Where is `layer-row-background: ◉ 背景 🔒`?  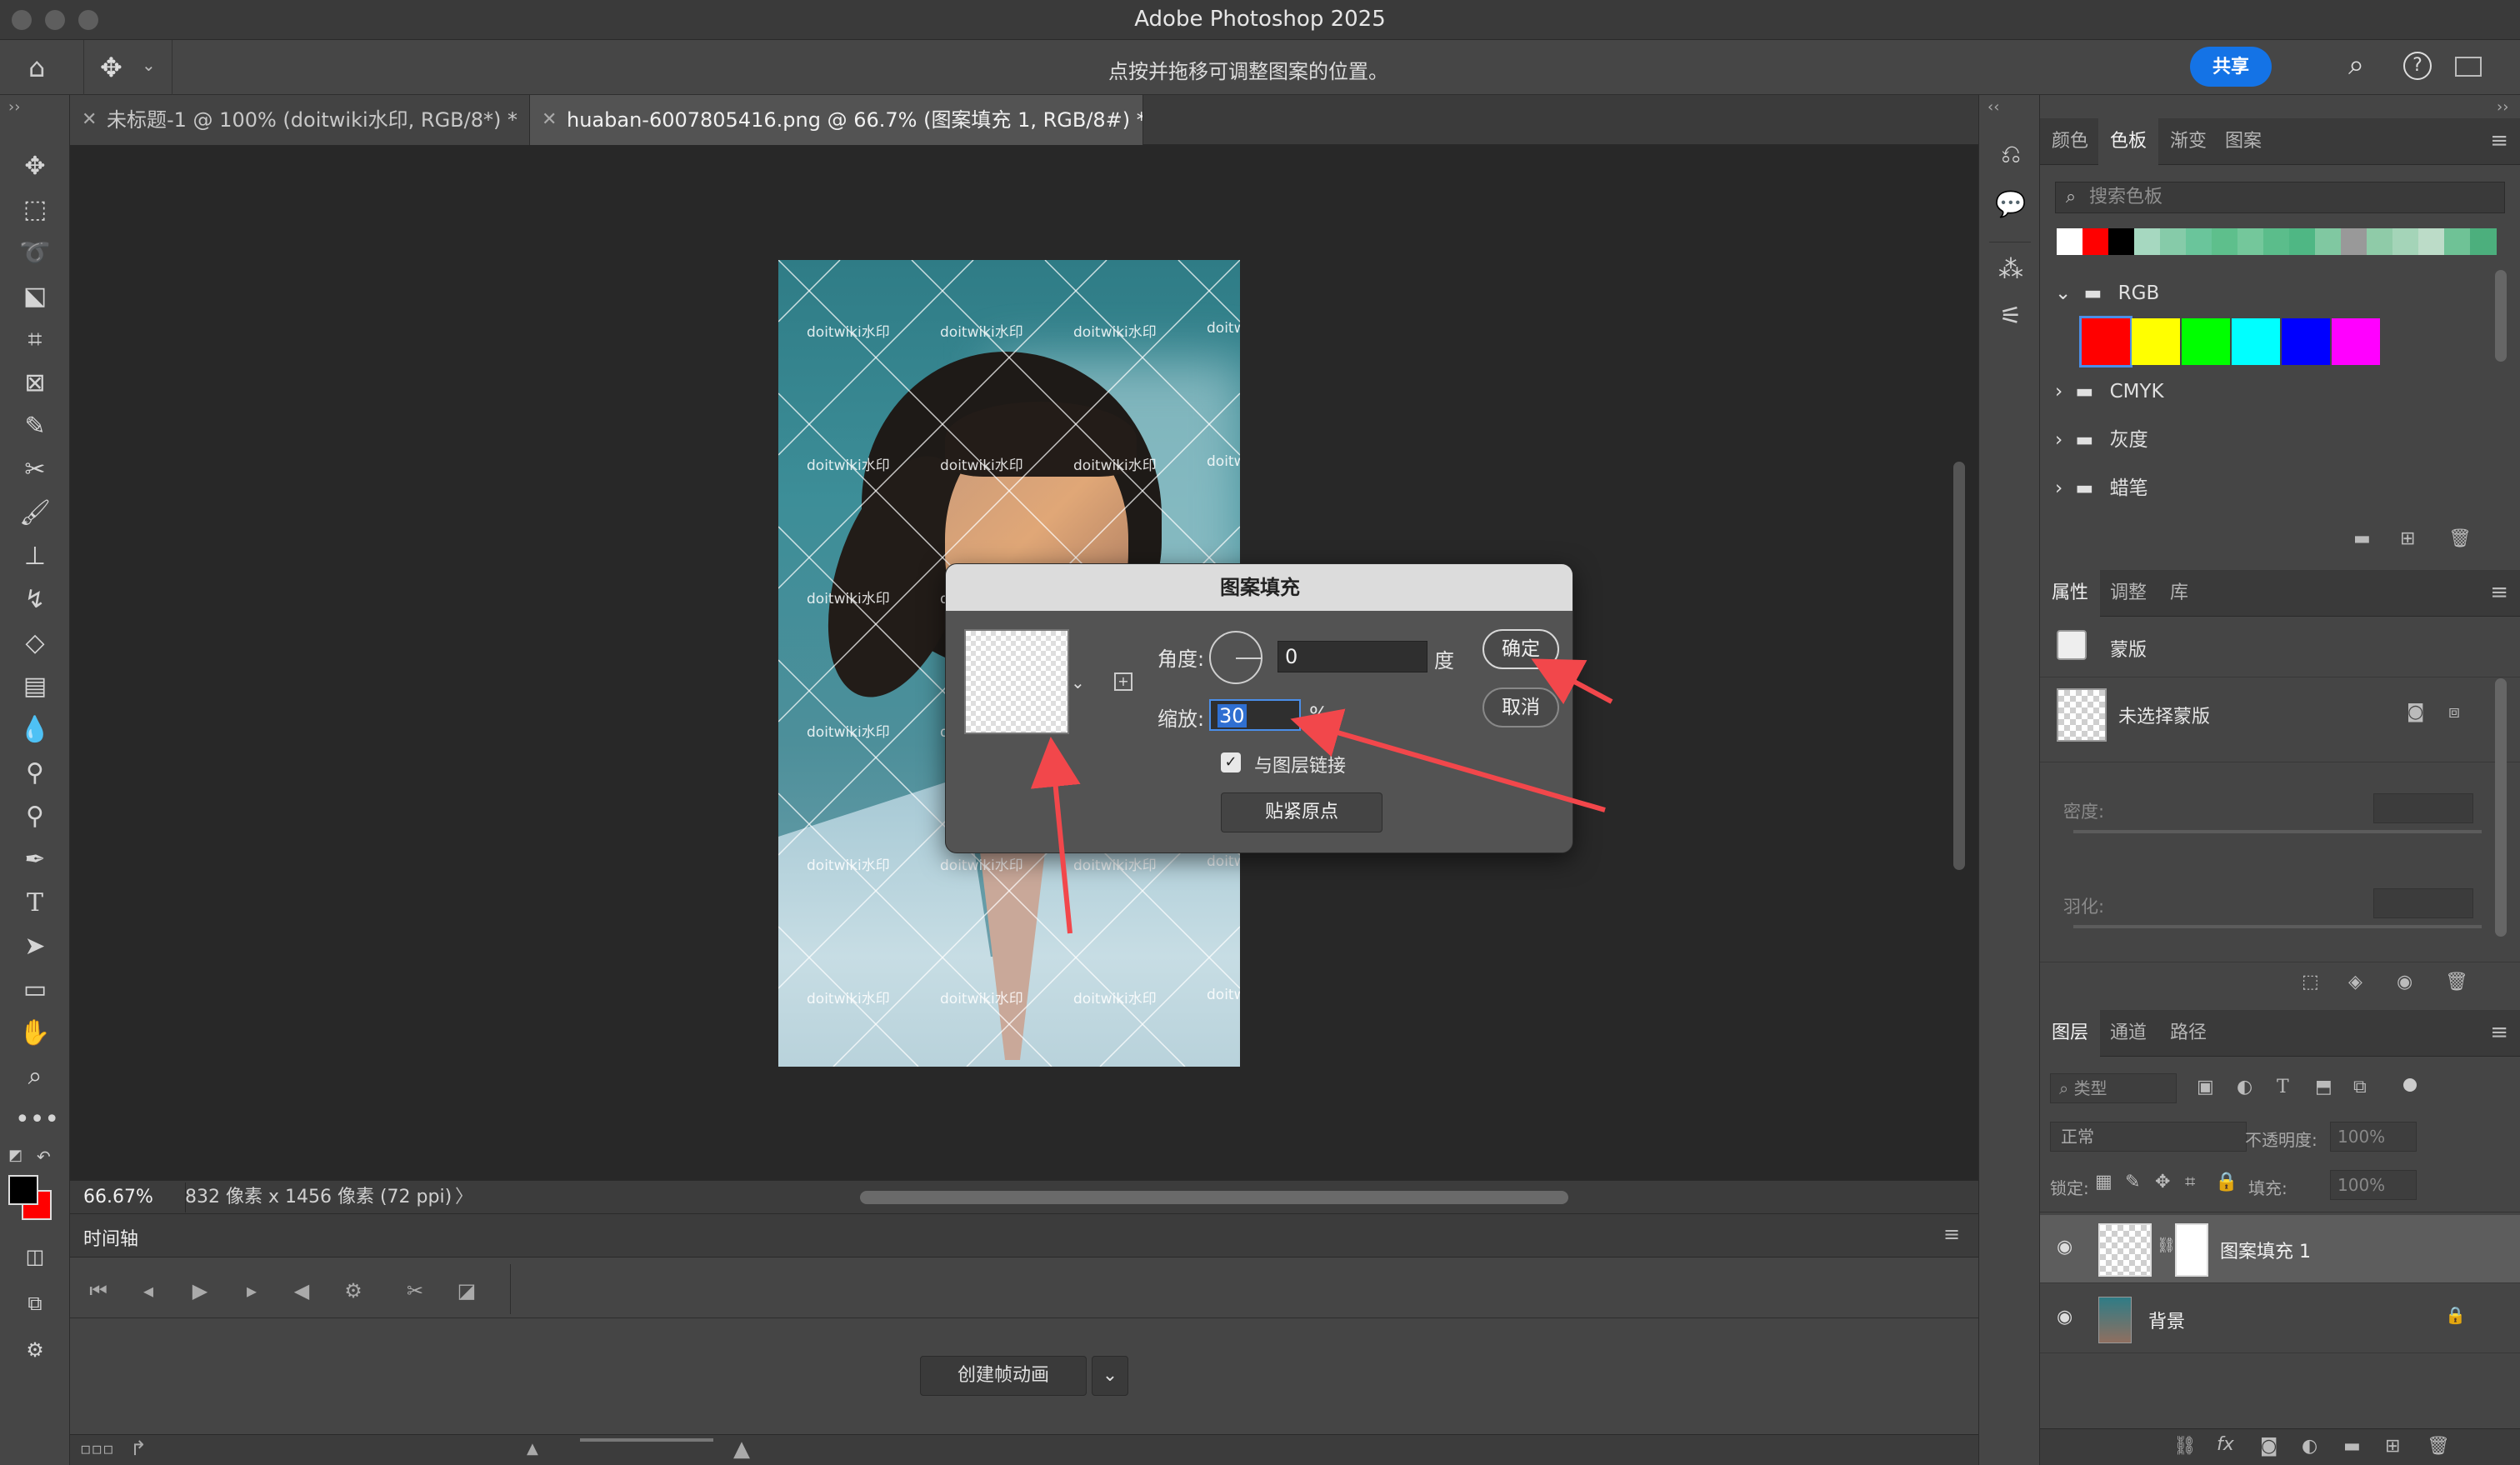 layer-row-background: ◉ 背景 🔒 is located at coordinates (2280, 1319).